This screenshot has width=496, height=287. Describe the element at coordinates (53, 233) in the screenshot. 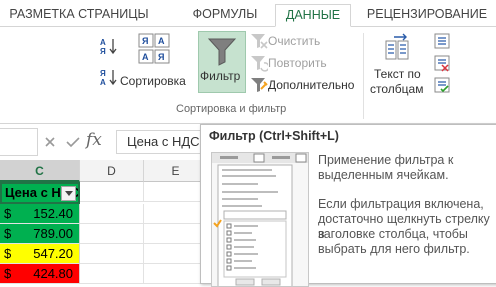

I see `cell-value: 789.00` at that location.